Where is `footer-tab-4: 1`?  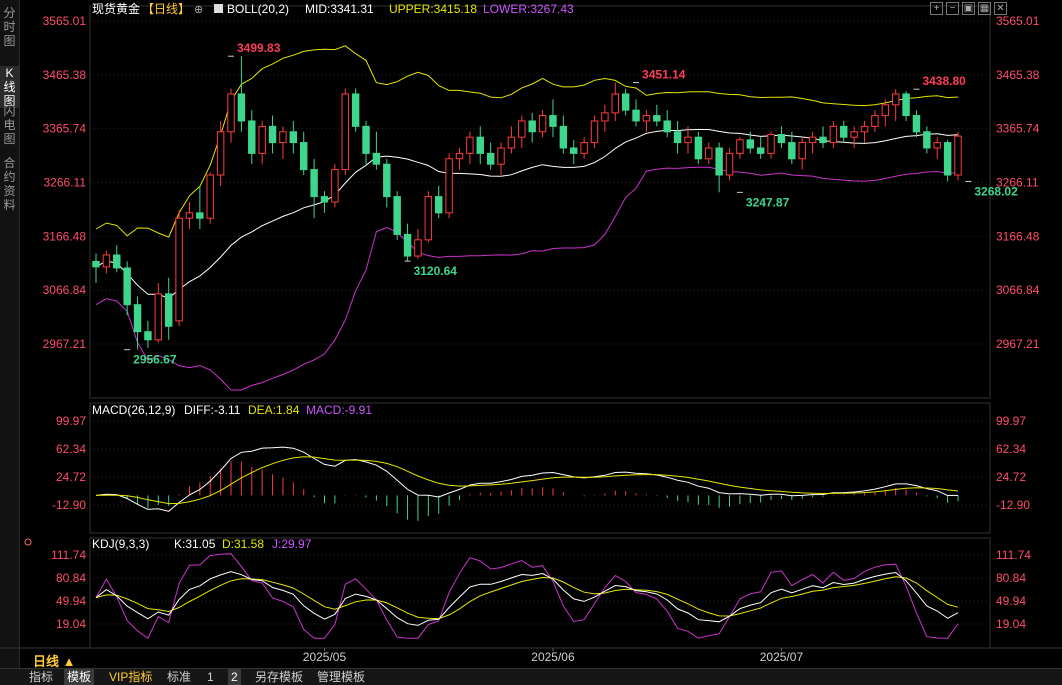
footer-tab-4: 1 is located at coordinates (210, 677).